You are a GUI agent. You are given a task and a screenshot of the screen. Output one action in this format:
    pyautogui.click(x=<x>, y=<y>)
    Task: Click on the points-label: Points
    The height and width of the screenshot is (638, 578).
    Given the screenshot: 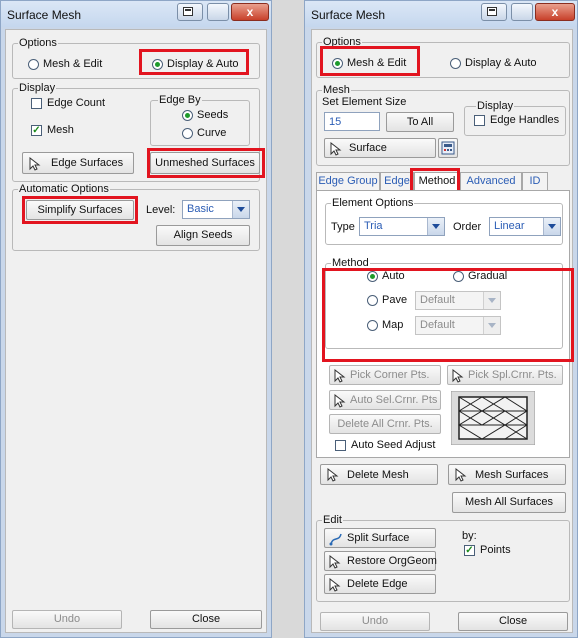 What is the action you would take?
    pyautogui.click(x=495, y=550)
    